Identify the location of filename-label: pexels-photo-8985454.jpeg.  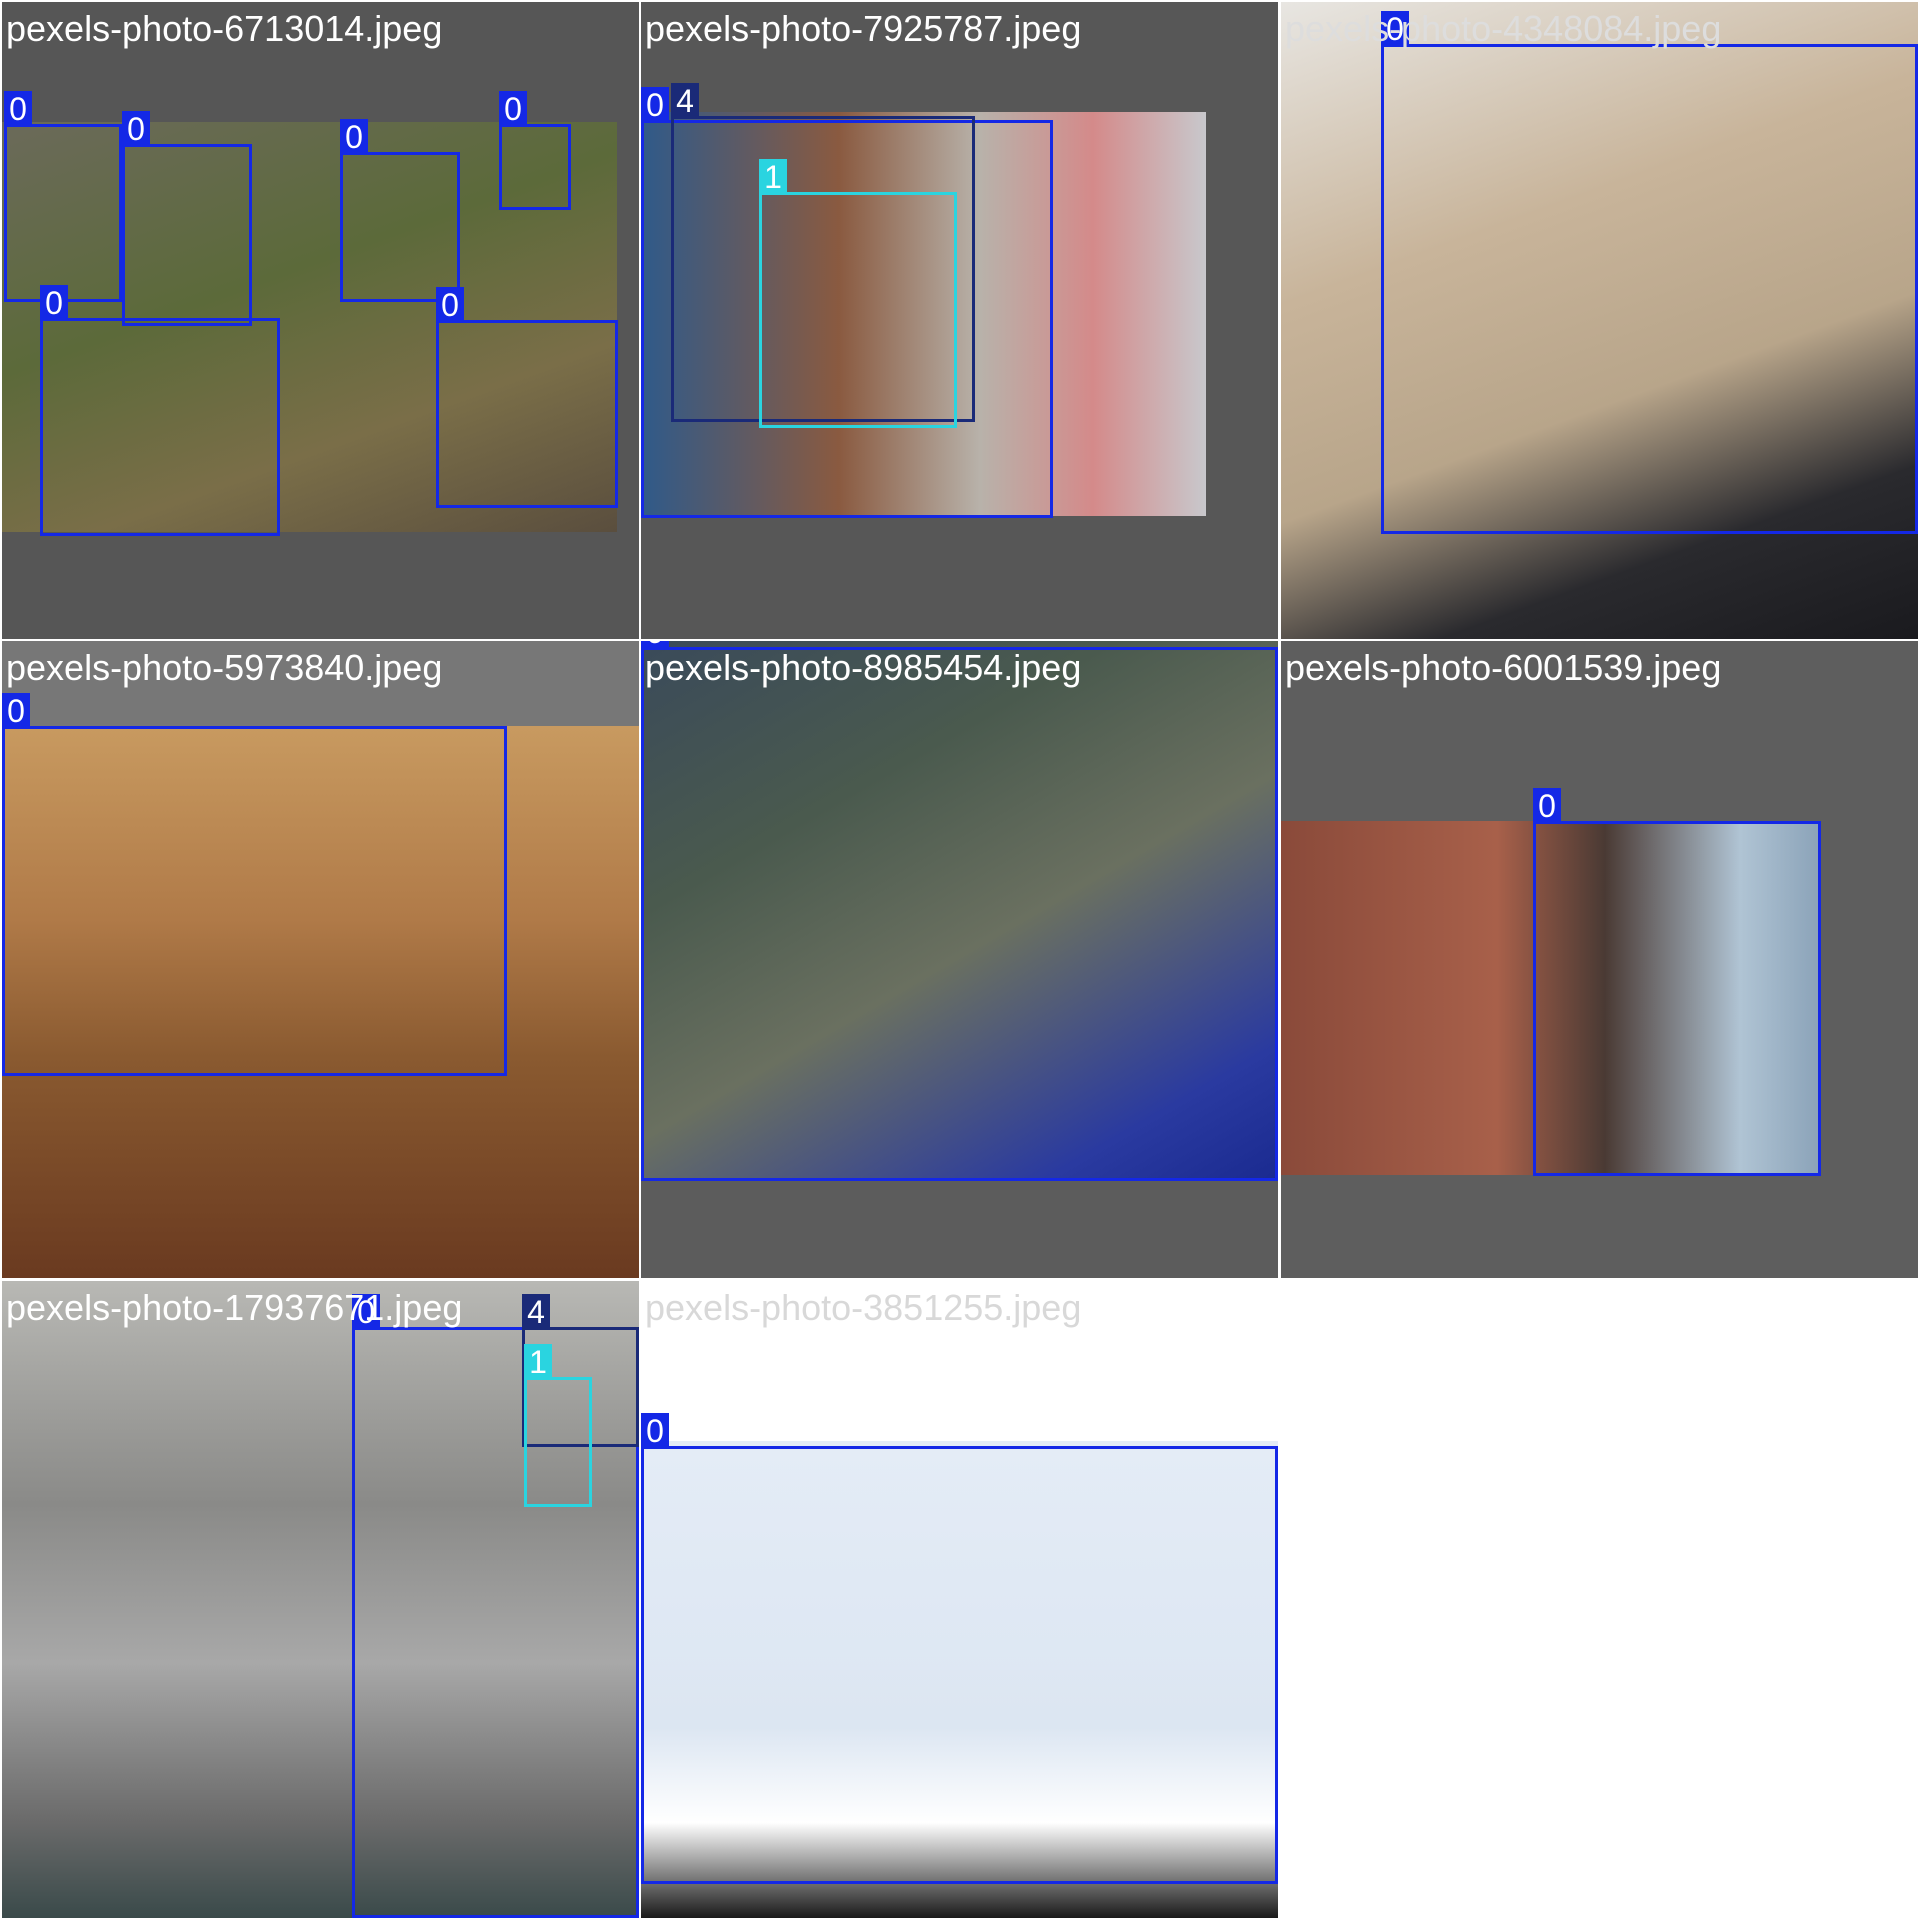
(863, 667).